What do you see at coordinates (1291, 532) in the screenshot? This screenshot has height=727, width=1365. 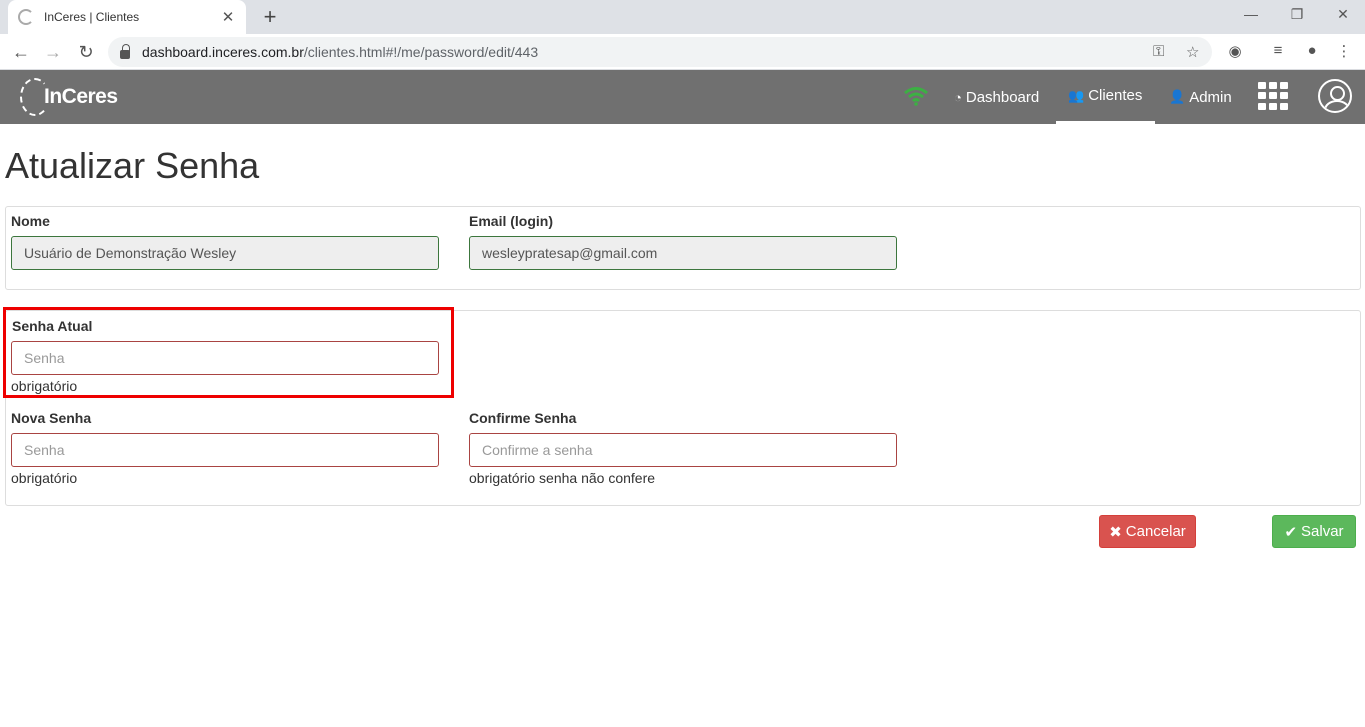 I see `check-icon: ✔` at bounding box center [1291, 532].